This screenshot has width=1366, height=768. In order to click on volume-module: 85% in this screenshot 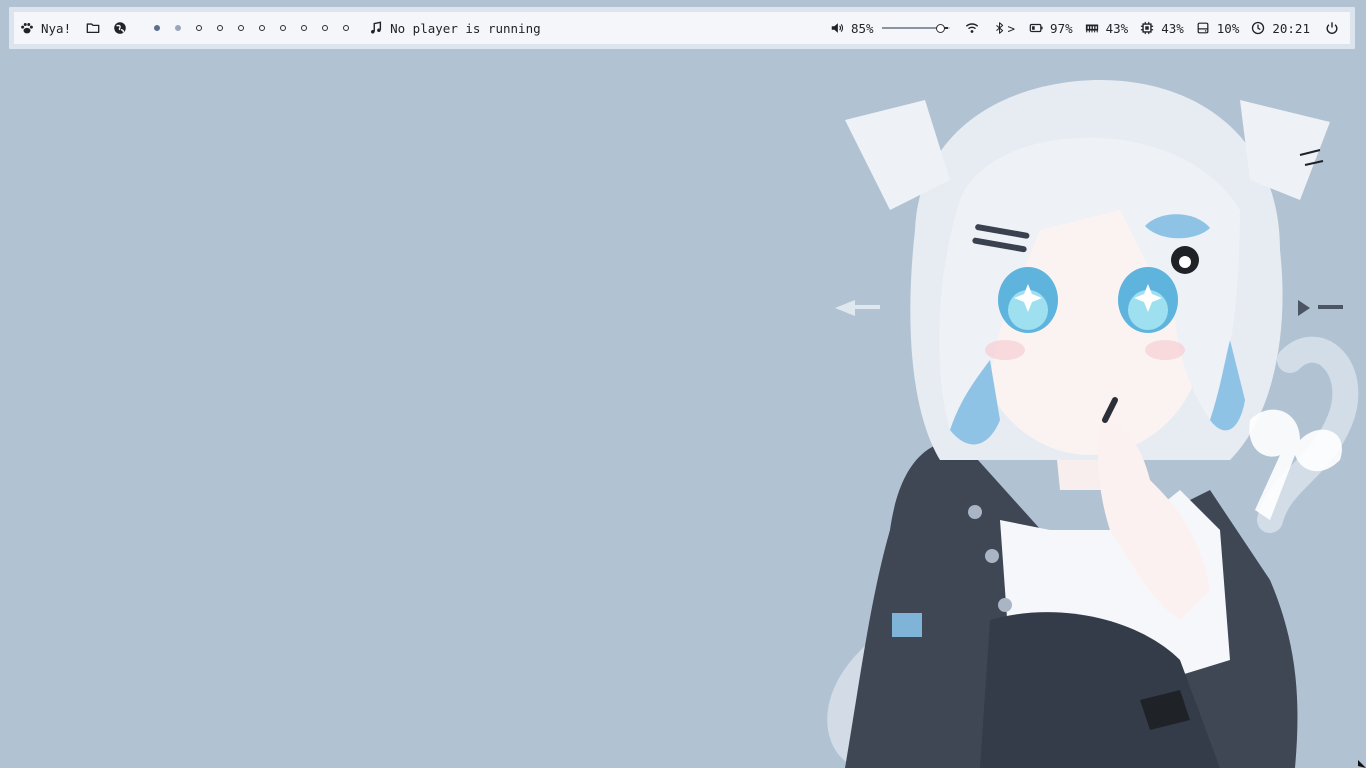, I will do `click(896, 28)`.